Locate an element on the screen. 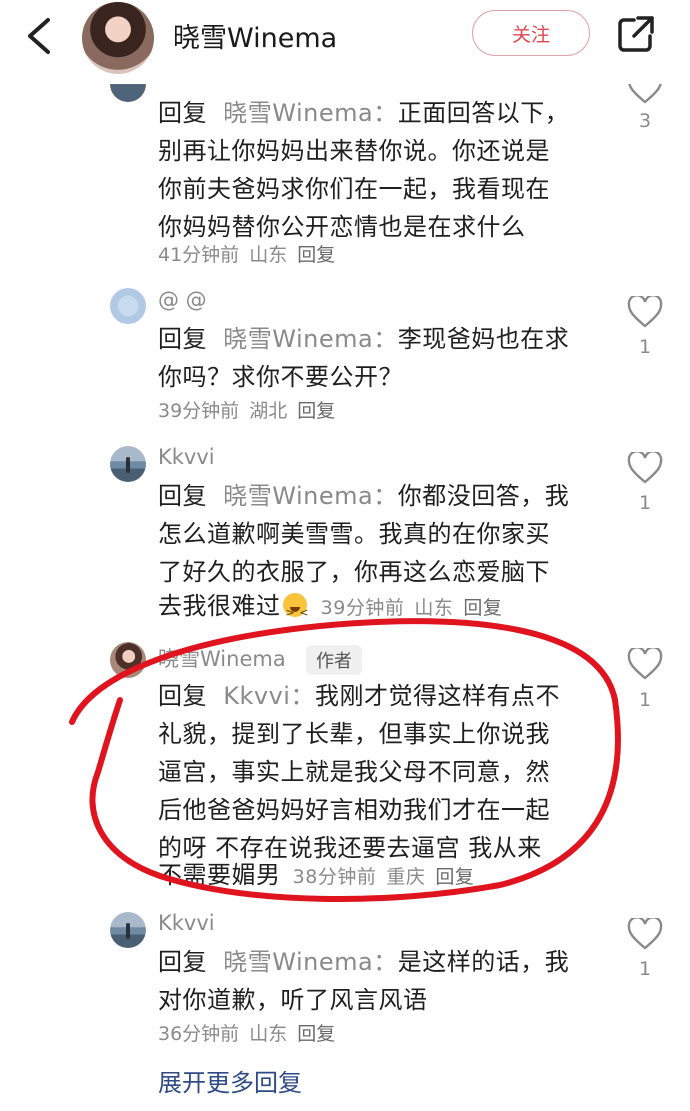 The height and width of the screenshot is (1111, 690). author-badge: 作者 is located at coordinates (334, 660).